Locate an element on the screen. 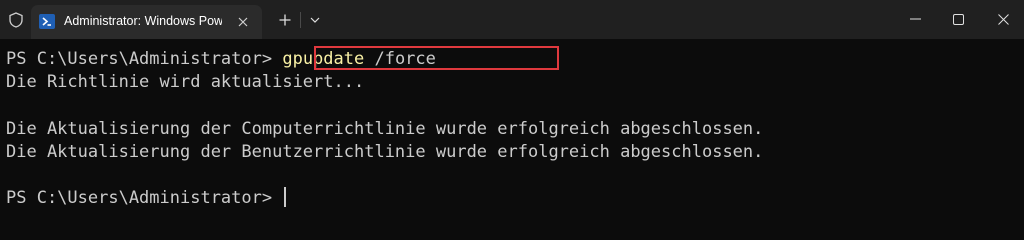 The height and width of the screenshot is (240, 1024). tab-title: Administrator: Windows Powe is located at coordinates (143, 21).